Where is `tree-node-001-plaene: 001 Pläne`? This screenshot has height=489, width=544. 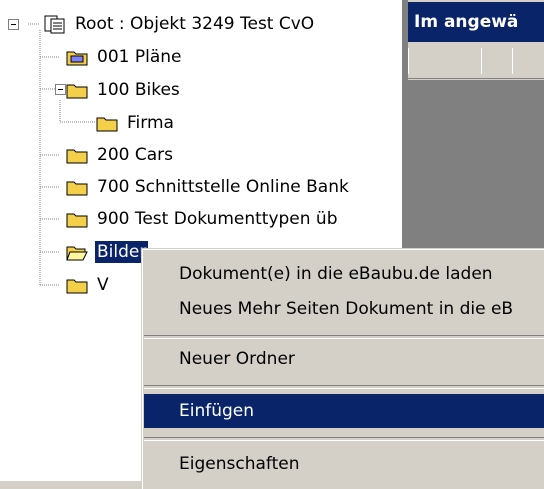
tree-node-001-plaene: 001 Pläne is located at coordinates (124, 57).